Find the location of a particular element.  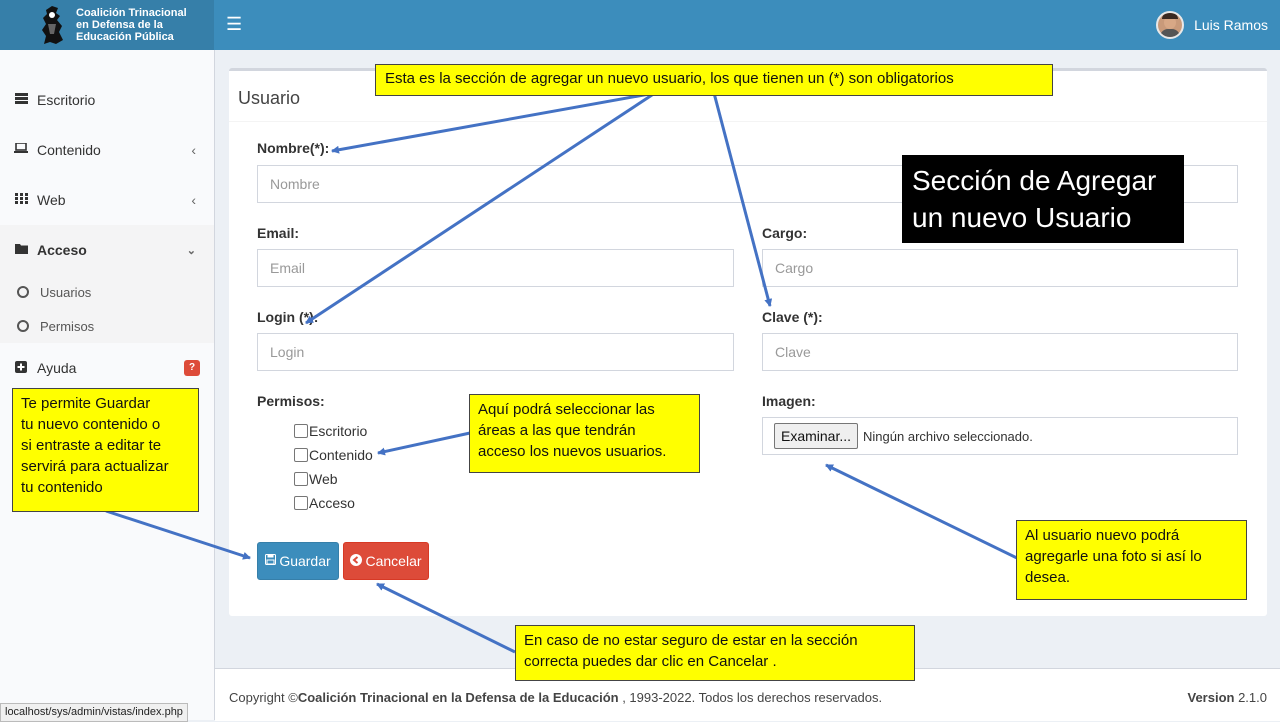

arrow-to-login is located at coordinates (480, 208).